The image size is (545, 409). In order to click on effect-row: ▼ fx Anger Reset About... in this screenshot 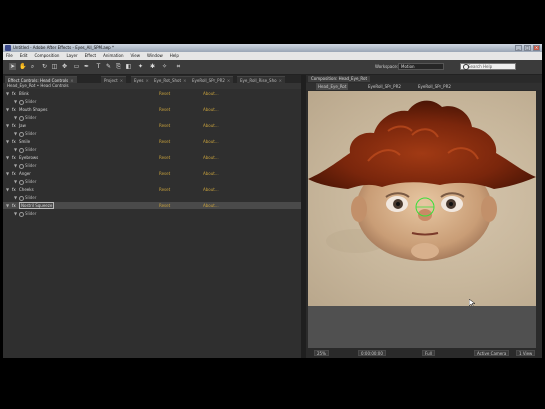, I will do `click(152, 173)`.